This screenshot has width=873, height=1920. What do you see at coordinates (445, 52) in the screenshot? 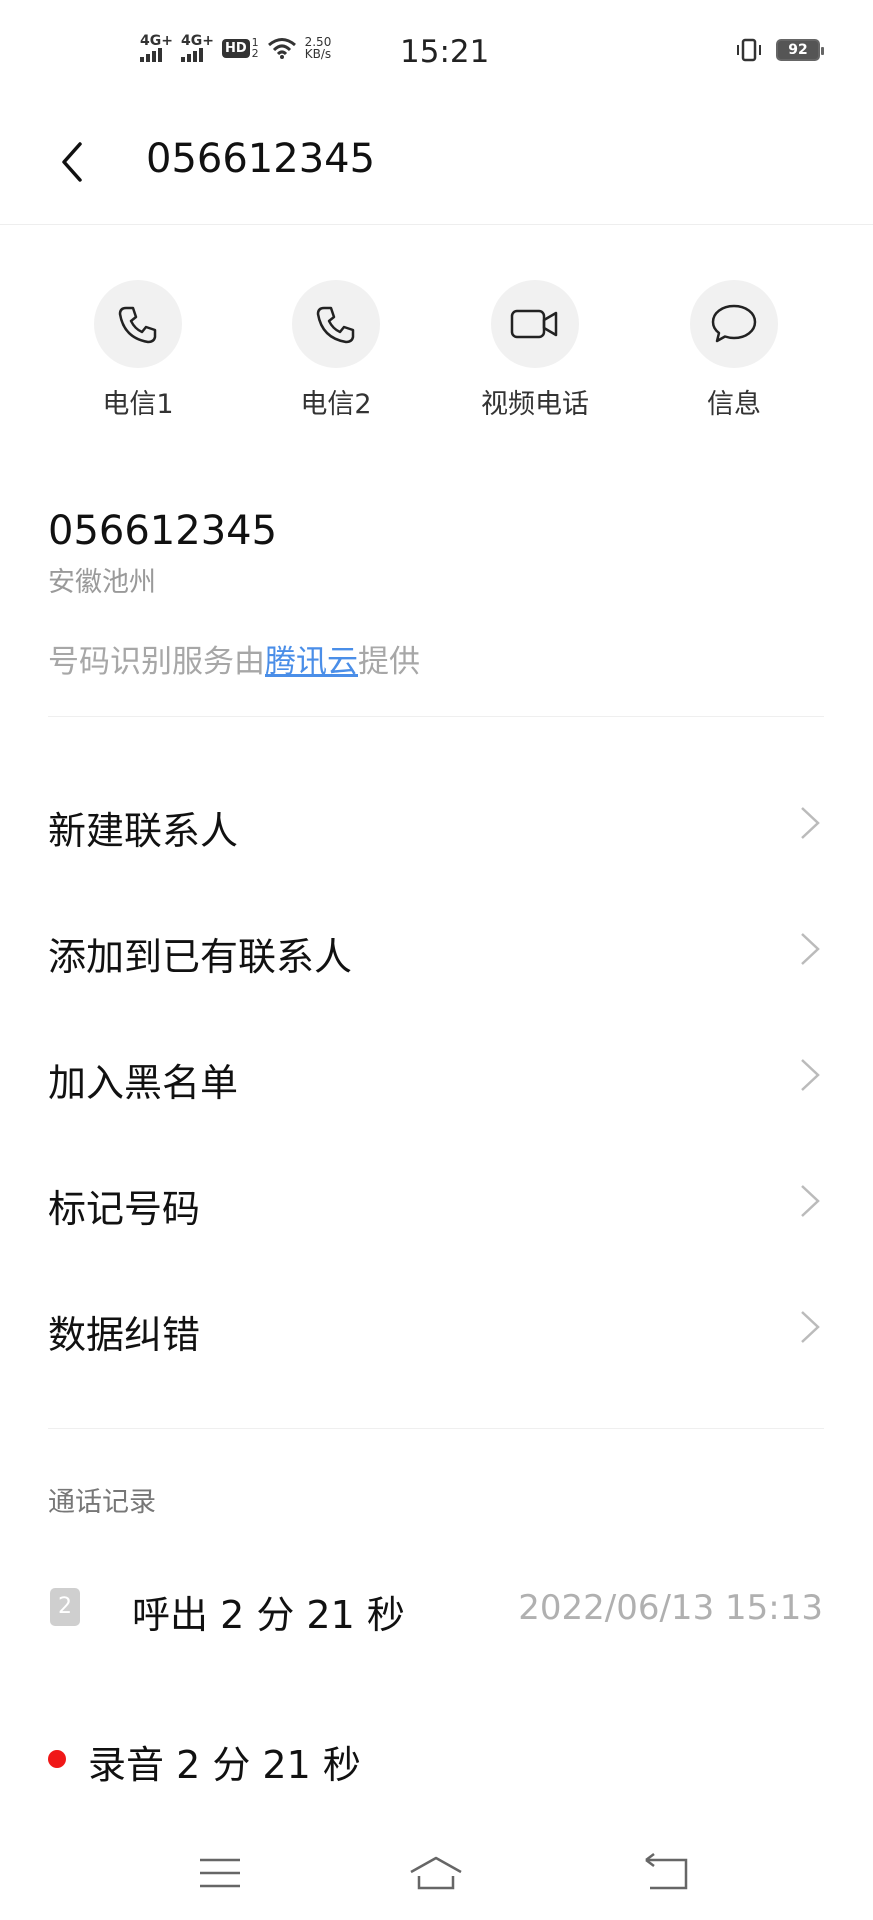
I see `status-time: 15:21` at bounding box center [445, 52].